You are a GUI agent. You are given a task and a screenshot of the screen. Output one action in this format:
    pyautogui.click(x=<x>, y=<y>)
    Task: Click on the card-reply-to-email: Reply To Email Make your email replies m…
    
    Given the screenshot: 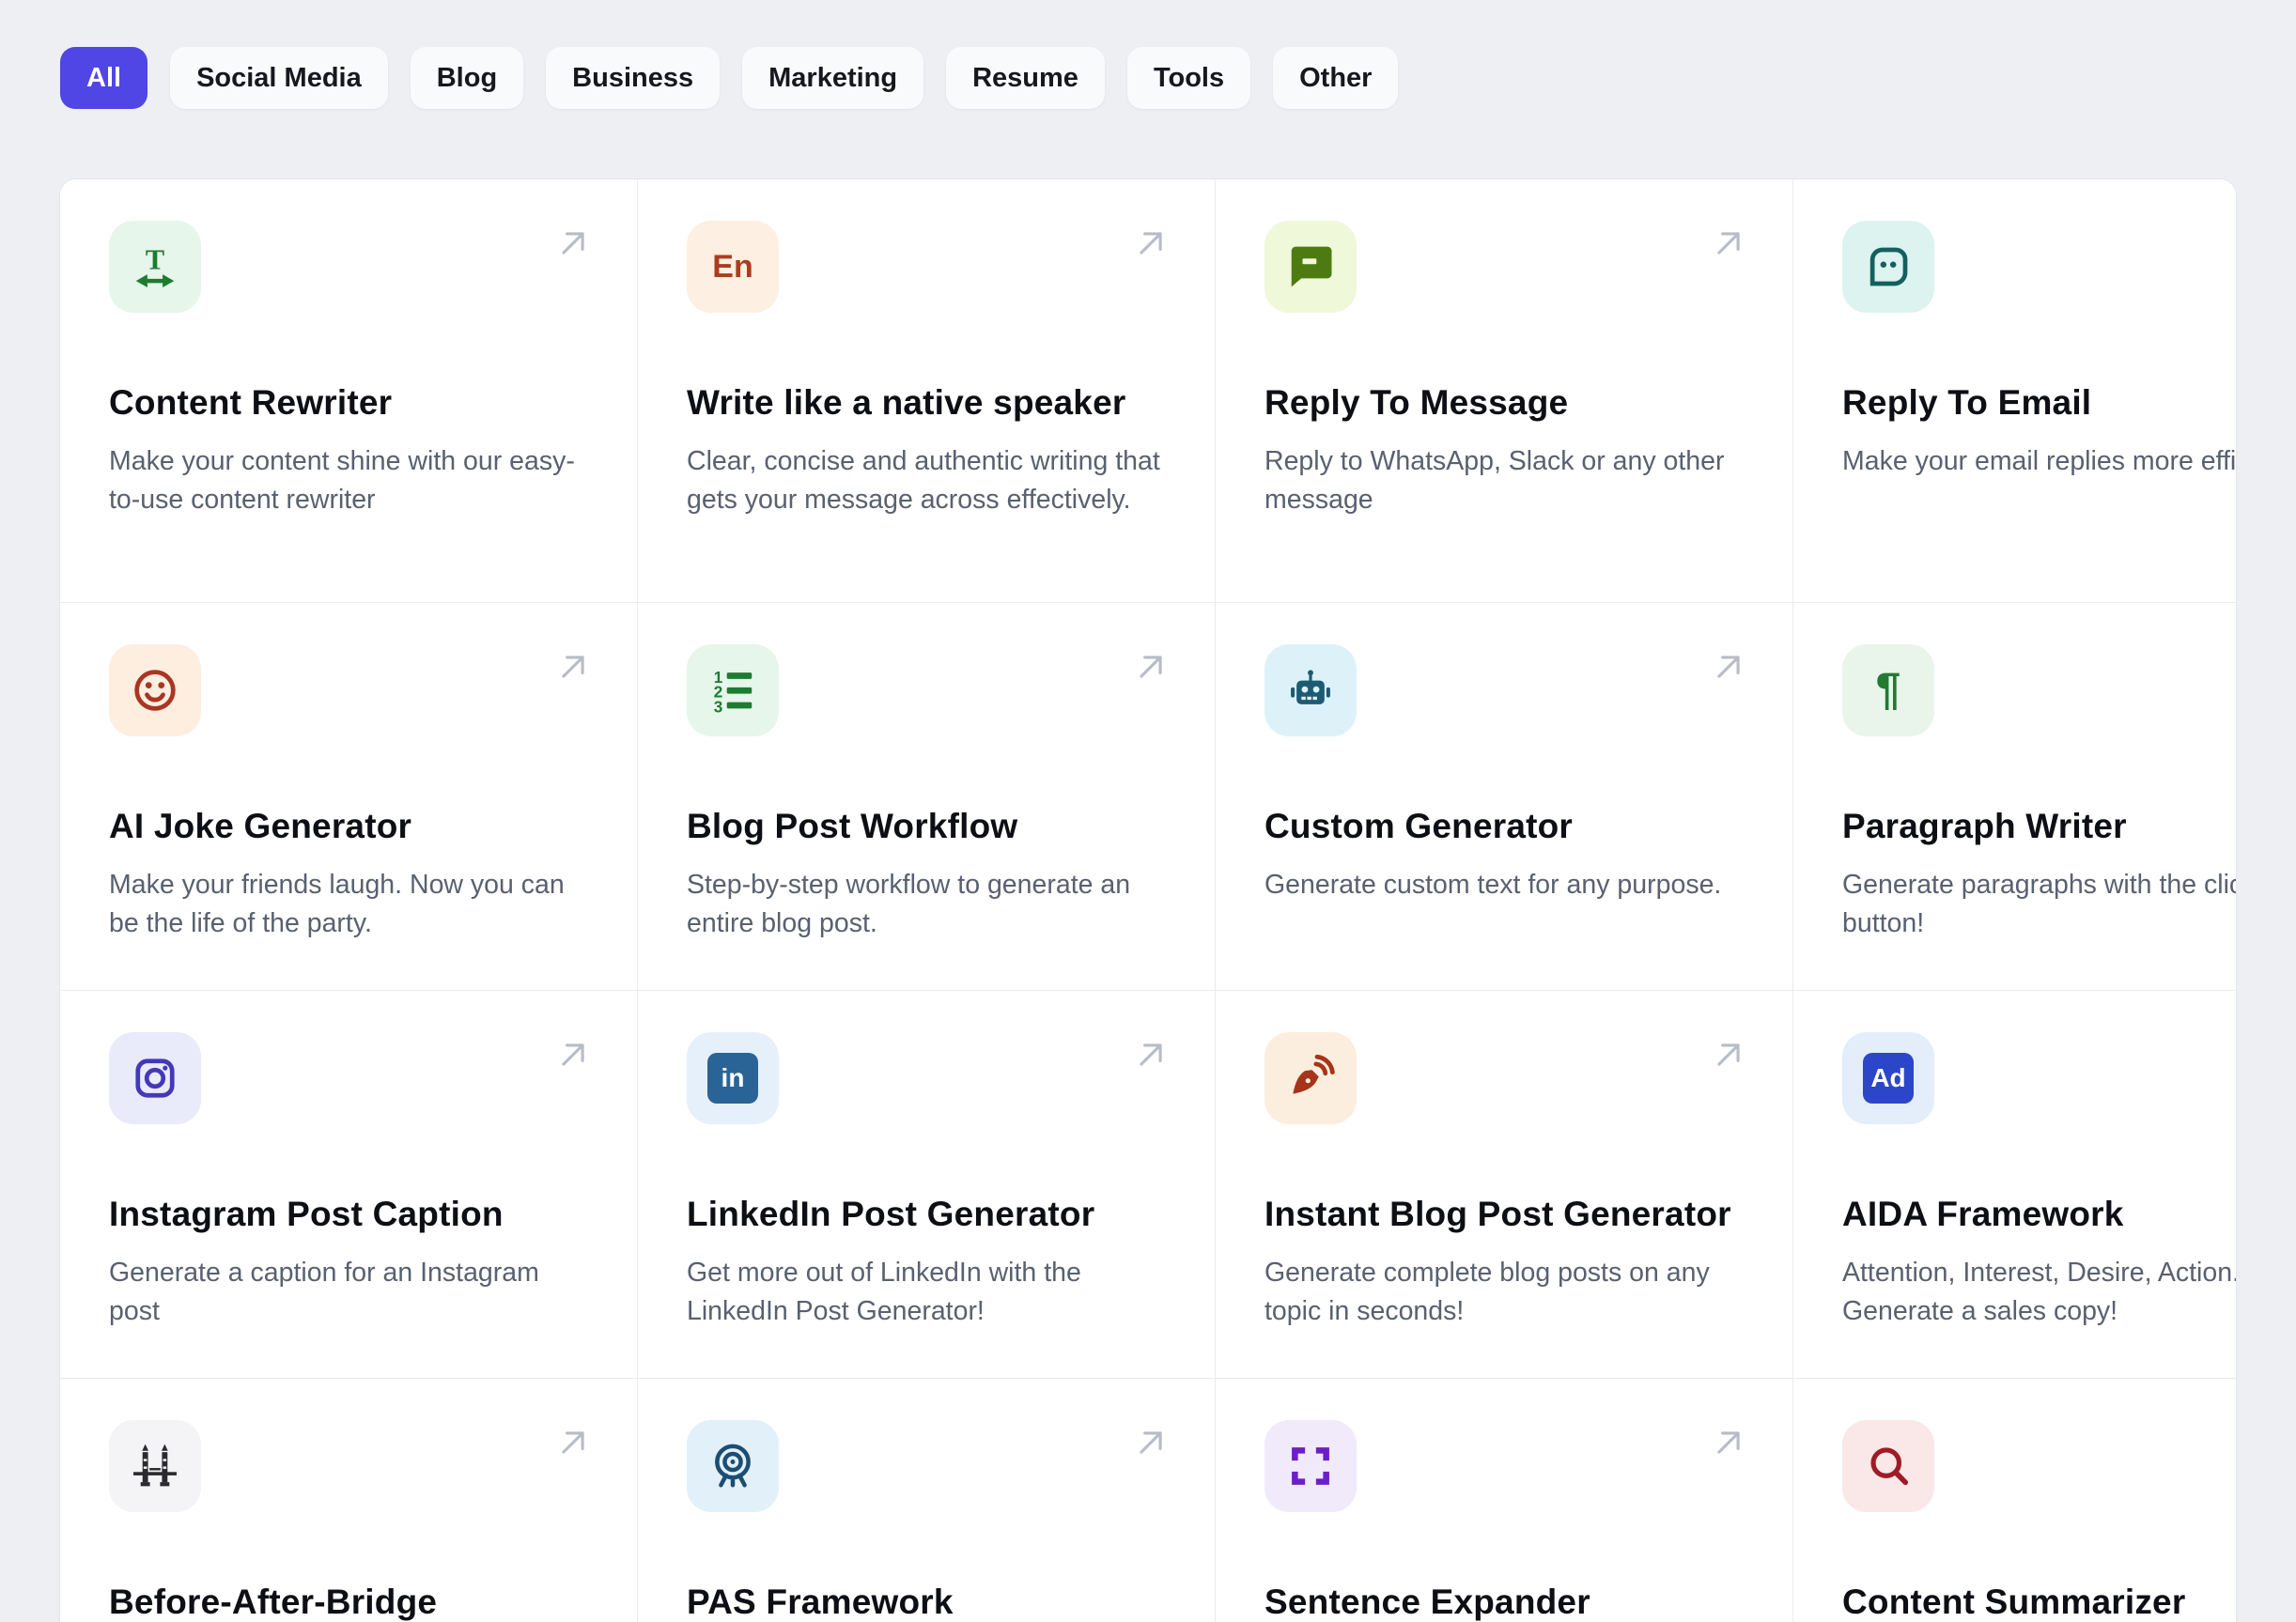 What is the action you would take?
    pyautogui.click(x=2015, y=391)
    